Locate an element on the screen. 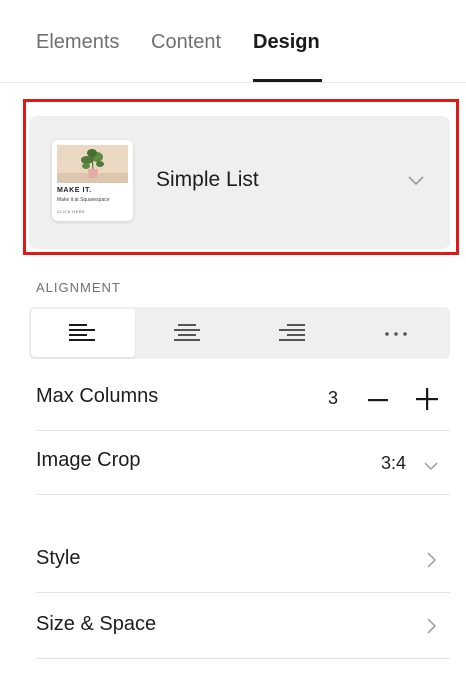 Image resolution: width=466 pixels, height=700 pixels. image-crop-row: Image Crop 3:4 is located at coordinates (243, 462).